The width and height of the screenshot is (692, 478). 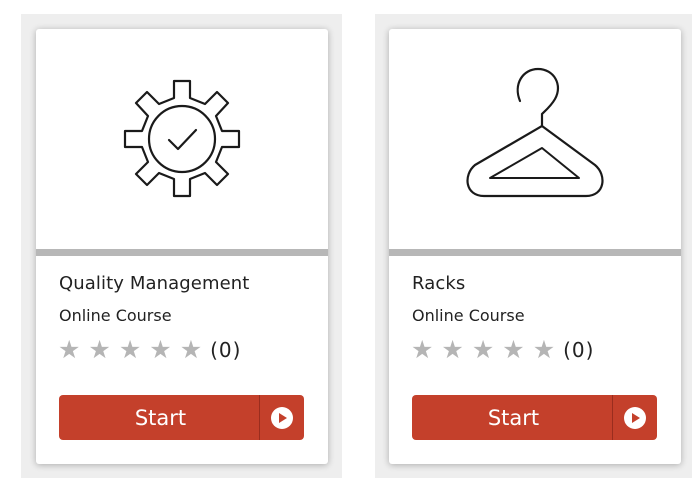 What do you see at coordinates (535, 132) in the screenshot?
I see `hanger-icon` at bounding box center [535, 132].